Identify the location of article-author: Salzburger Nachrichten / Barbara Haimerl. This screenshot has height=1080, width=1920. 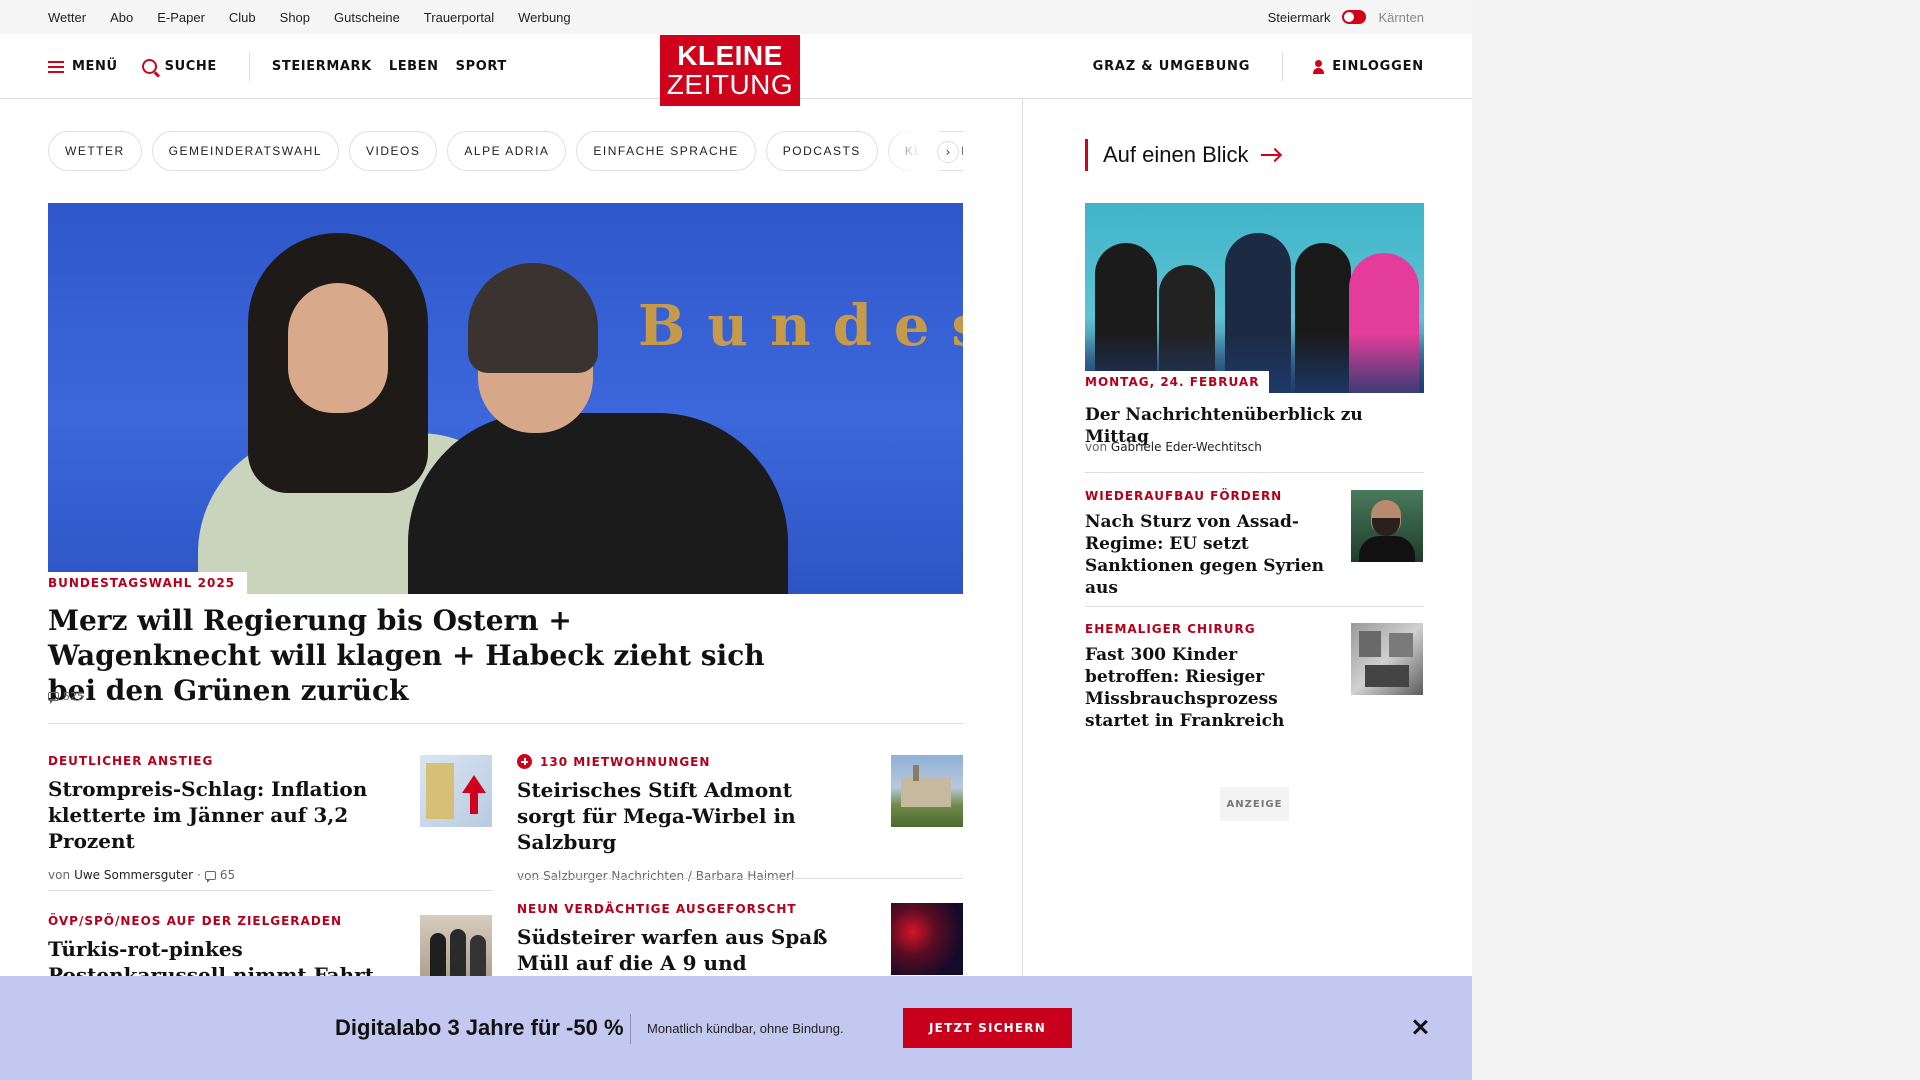
(668, 876).